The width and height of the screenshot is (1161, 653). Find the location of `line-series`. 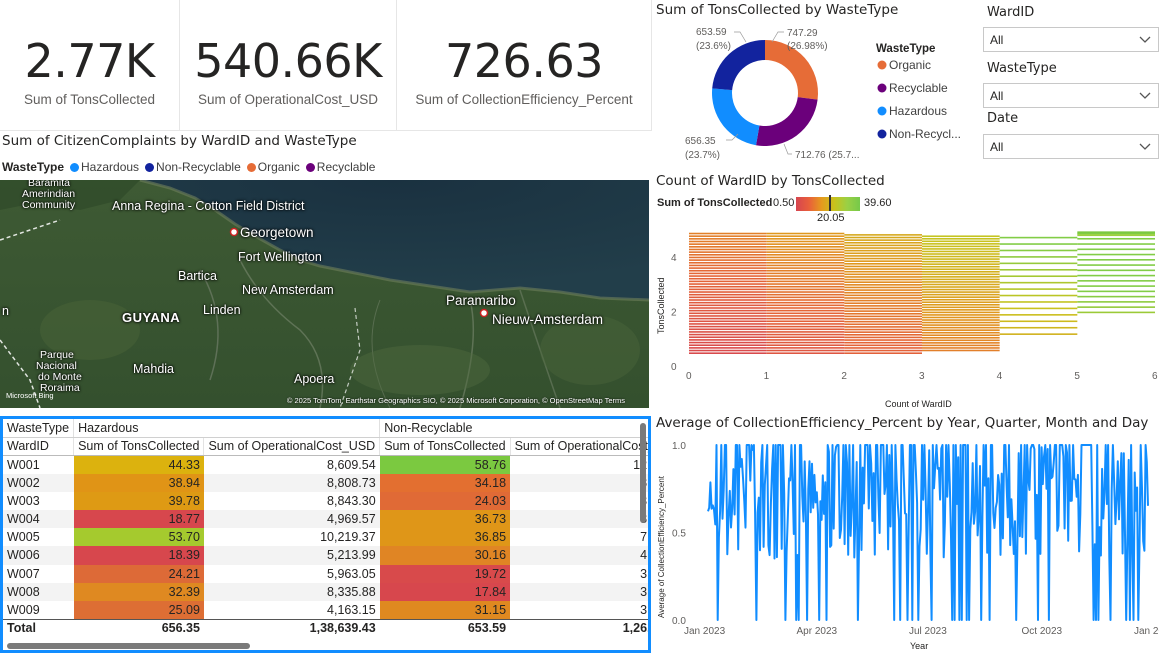

line-series is located at coordinates (928, 532).